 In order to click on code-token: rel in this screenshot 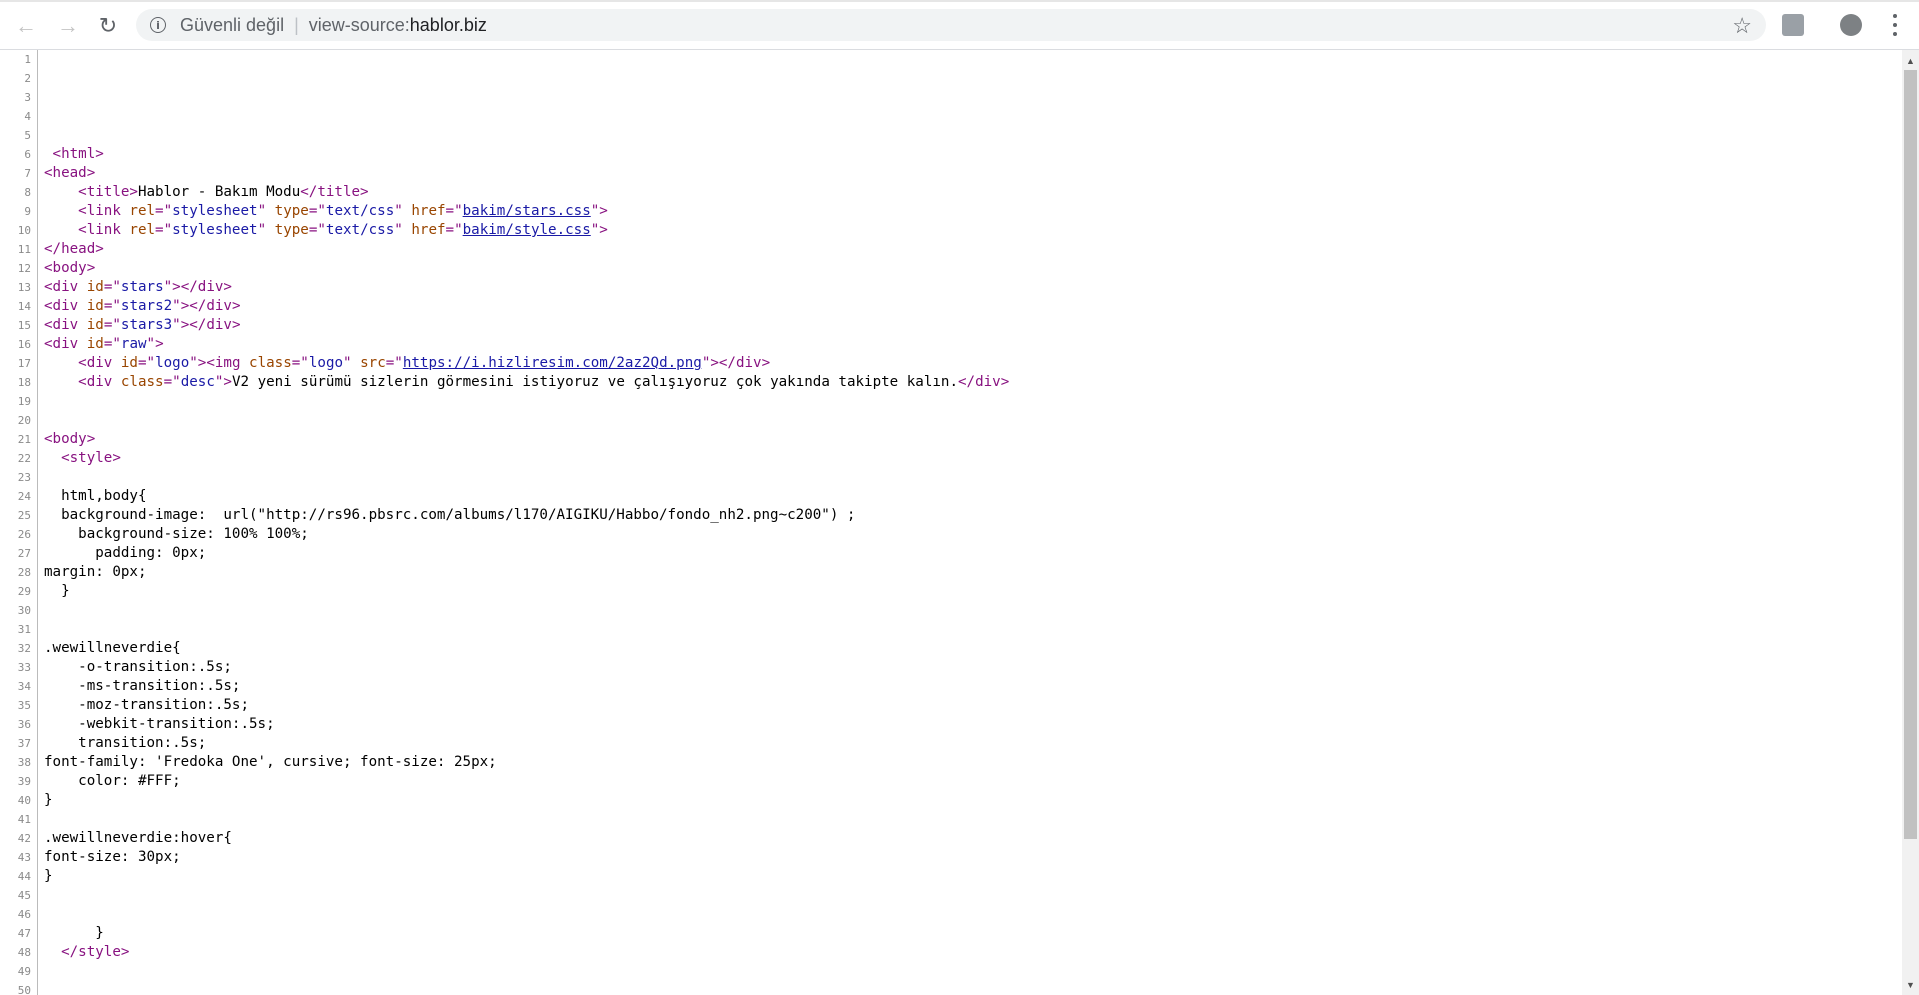, I will do `click(142, 230)`.